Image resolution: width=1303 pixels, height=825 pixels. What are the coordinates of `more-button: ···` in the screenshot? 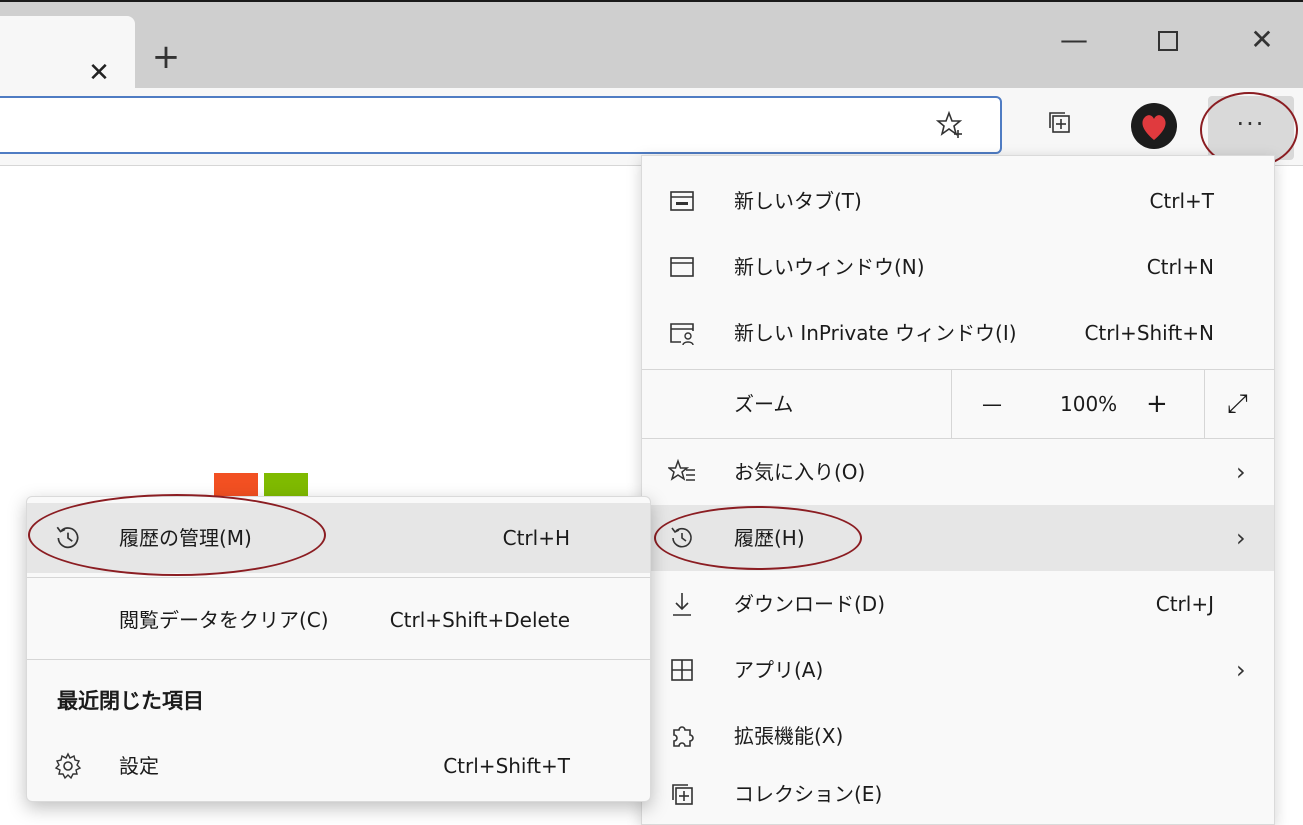 It's located at (1251, 128).